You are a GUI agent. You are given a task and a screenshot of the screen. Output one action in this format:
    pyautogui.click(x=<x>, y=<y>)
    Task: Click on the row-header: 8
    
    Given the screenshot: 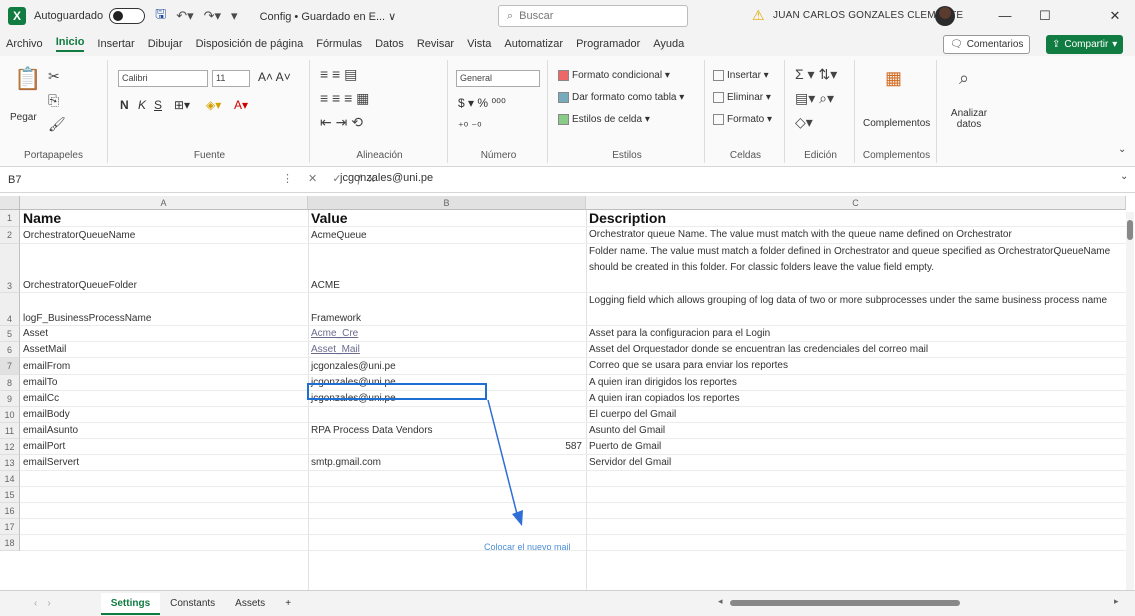 What is the action you would take?
    pyautogui.click(x=10, y=383)
    